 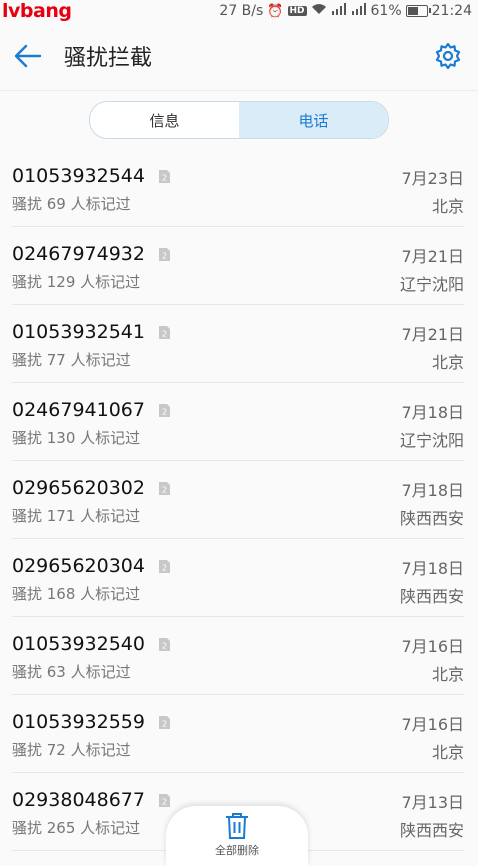 I want to click on block-reason: 骚扰 69 人标记过, so click(x=71, y=204).